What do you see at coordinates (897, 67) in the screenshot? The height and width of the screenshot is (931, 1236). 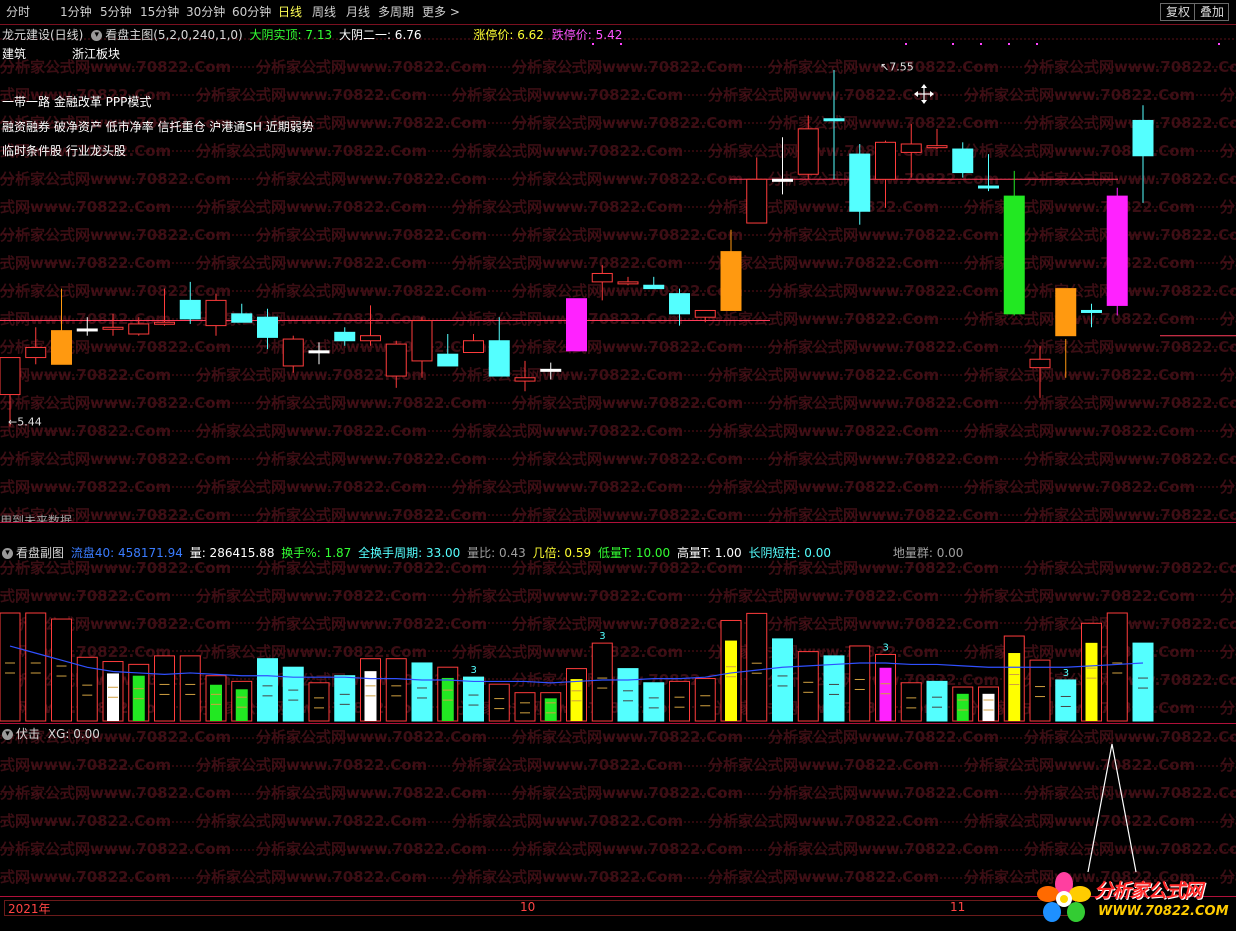 I see `high-price-marker: ↖7.55` at bounding box center [897, 67].